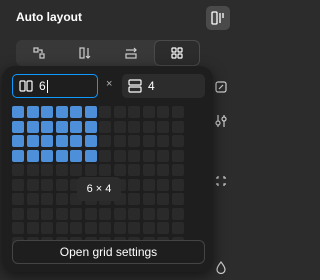 The image size is (320, 280). What do you see at coordinates (55, 86) in the screenshot?
I see `columns-input: 6` at bounding box center [55, 86].